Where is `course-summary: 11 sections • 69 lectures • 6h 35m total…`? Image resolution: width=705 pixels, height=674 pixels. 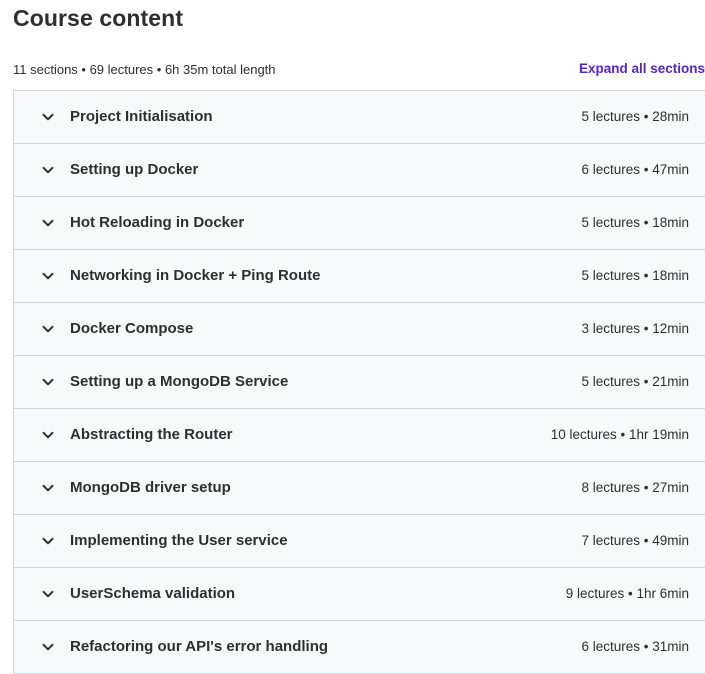 course-summary: 11 sections • 69 lectures • 6h 35m total… is located at coordinates (144, 69).